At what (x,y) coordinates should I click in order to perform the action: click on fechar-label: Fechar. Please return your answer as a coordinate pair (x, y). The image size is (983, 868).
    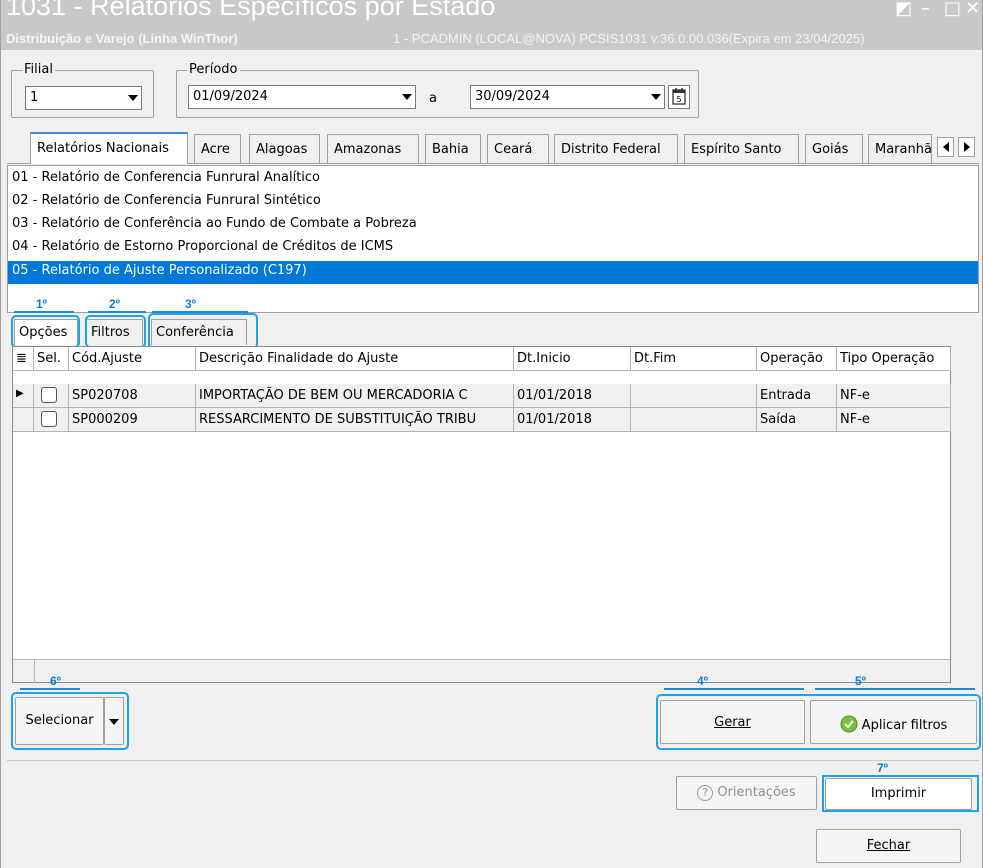
    Looking at the image, I should click on (888, 845).